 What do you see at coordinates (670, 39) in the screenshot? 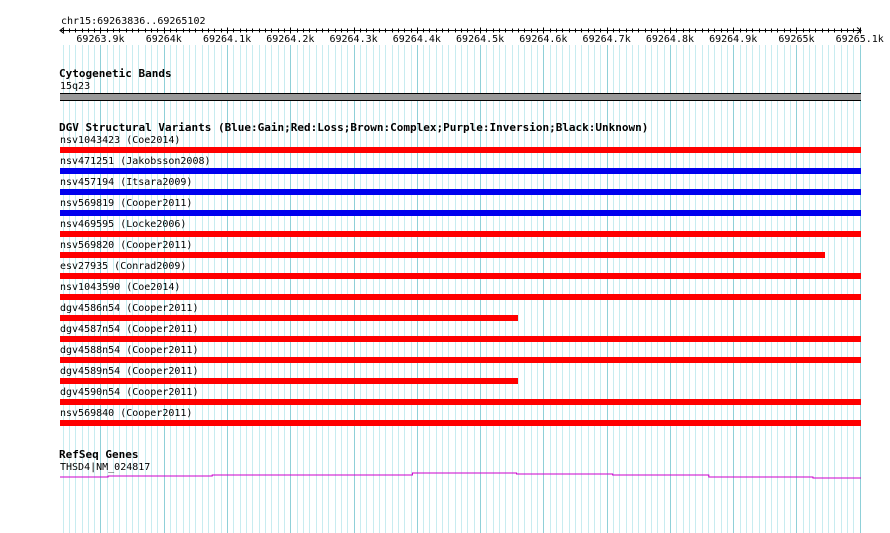
I see `ruler-tick-label: 69264.8k` at bounding box center [670, 39].